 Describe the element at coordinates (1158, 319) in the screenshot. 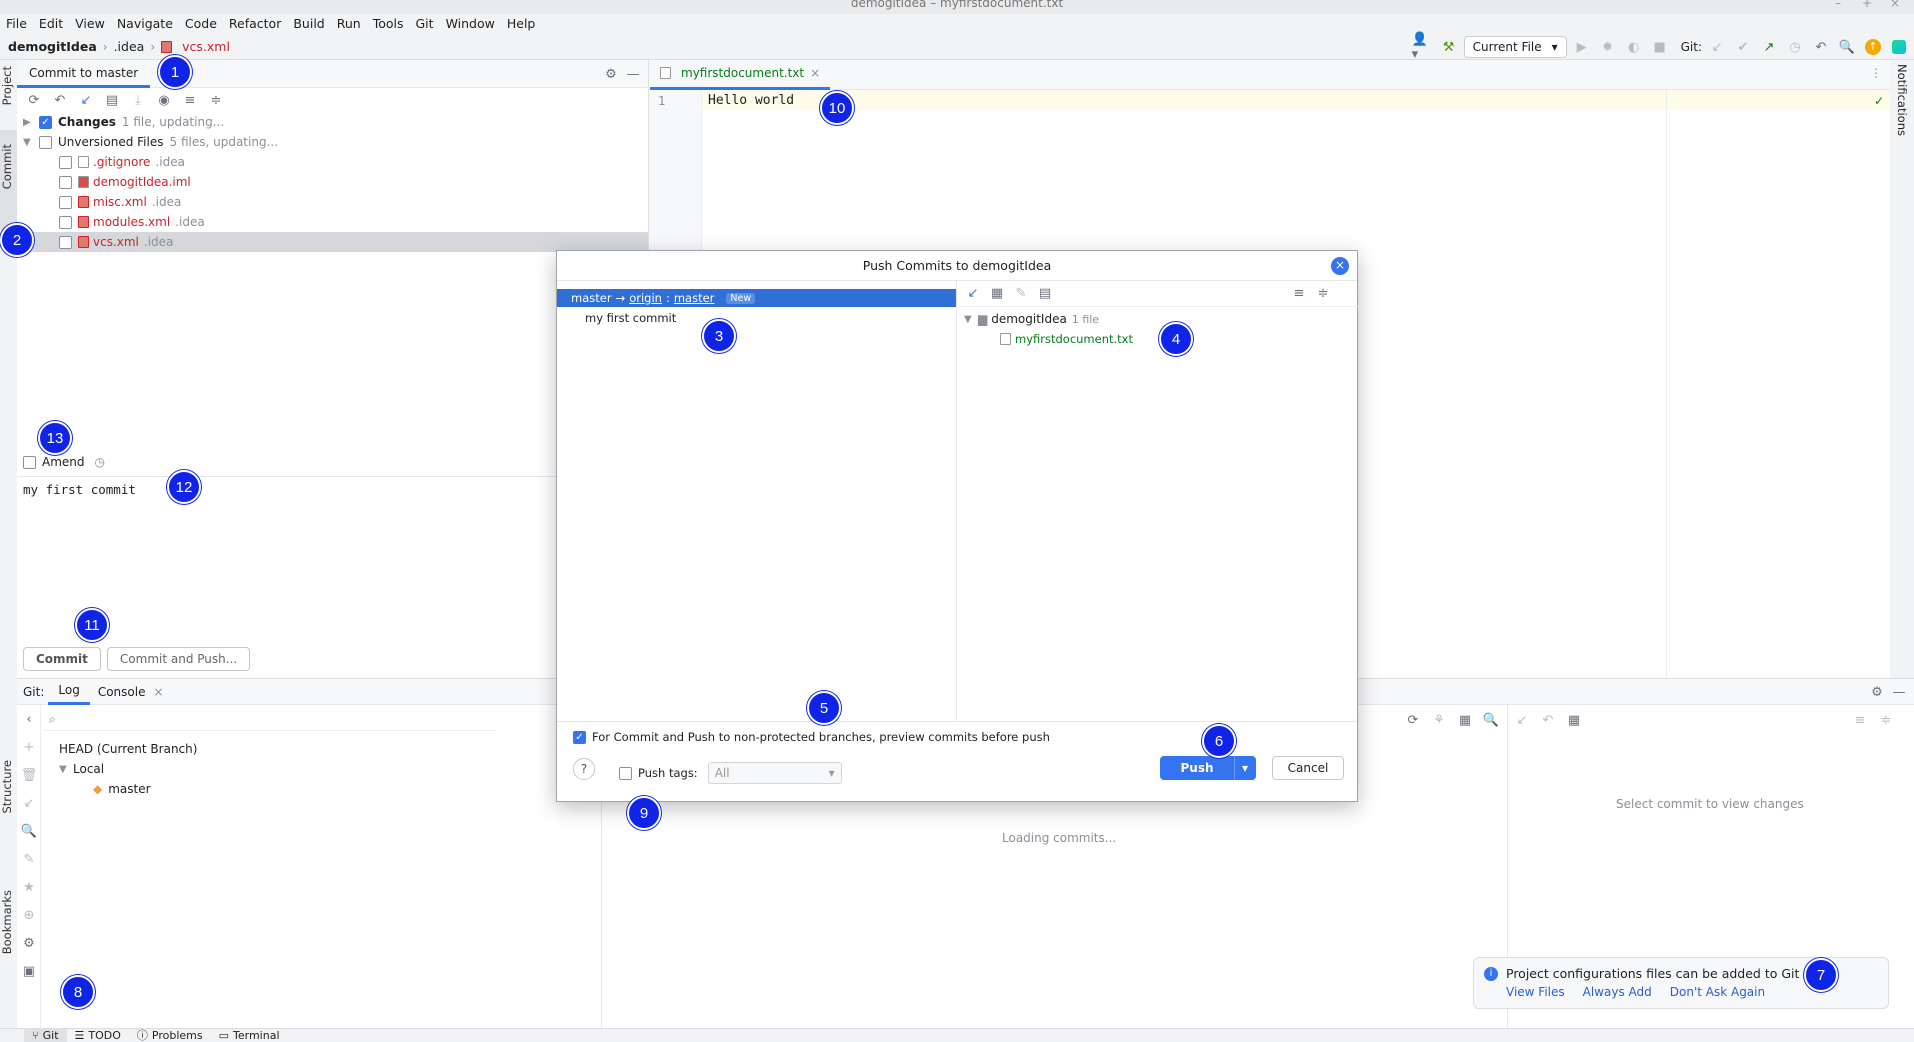

I see `repo-node: ▼ ▆ demogitIdea 1 file` at that location.